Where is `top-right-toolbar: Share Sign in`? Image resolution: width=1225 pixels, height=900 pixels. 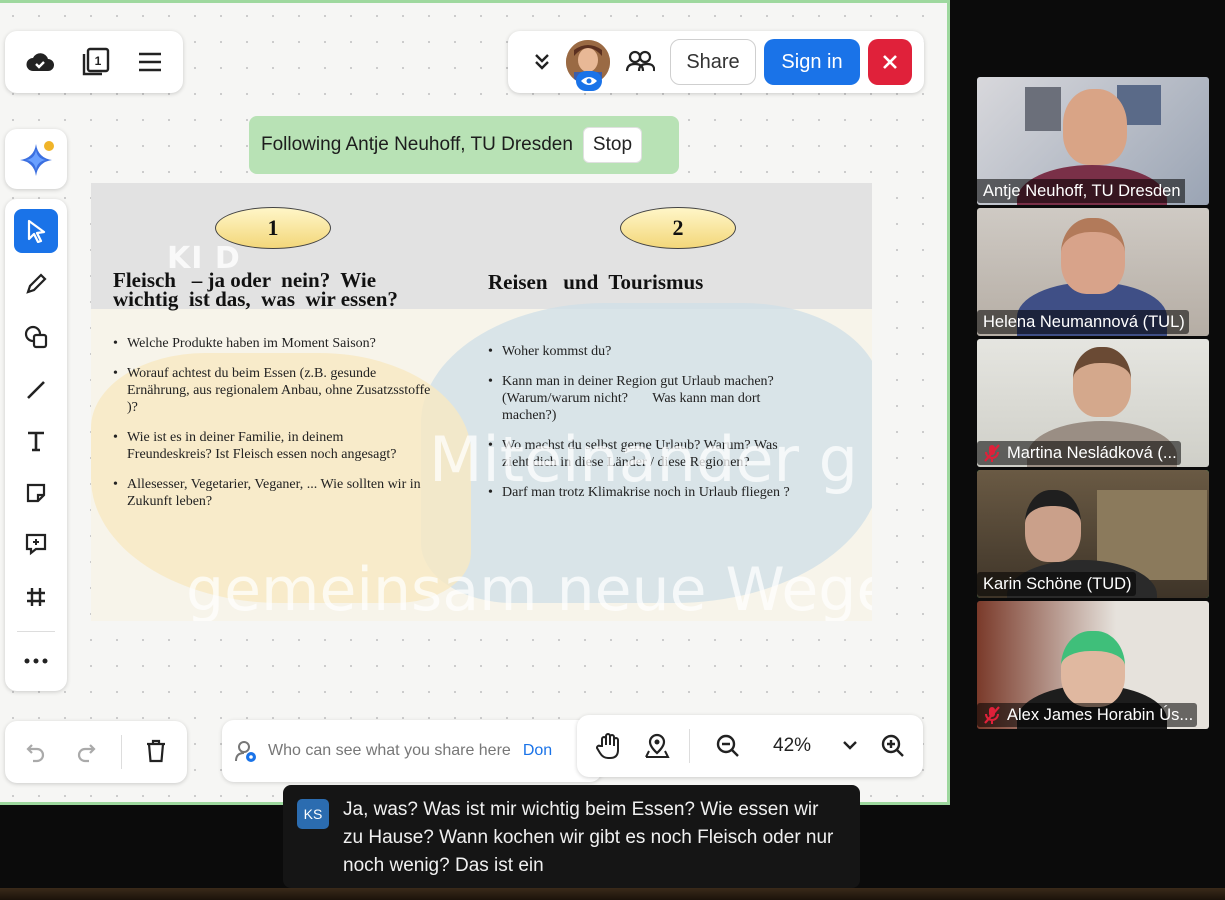
top-right-toolbar: Share Sign in is located at coordinates (716, 62).